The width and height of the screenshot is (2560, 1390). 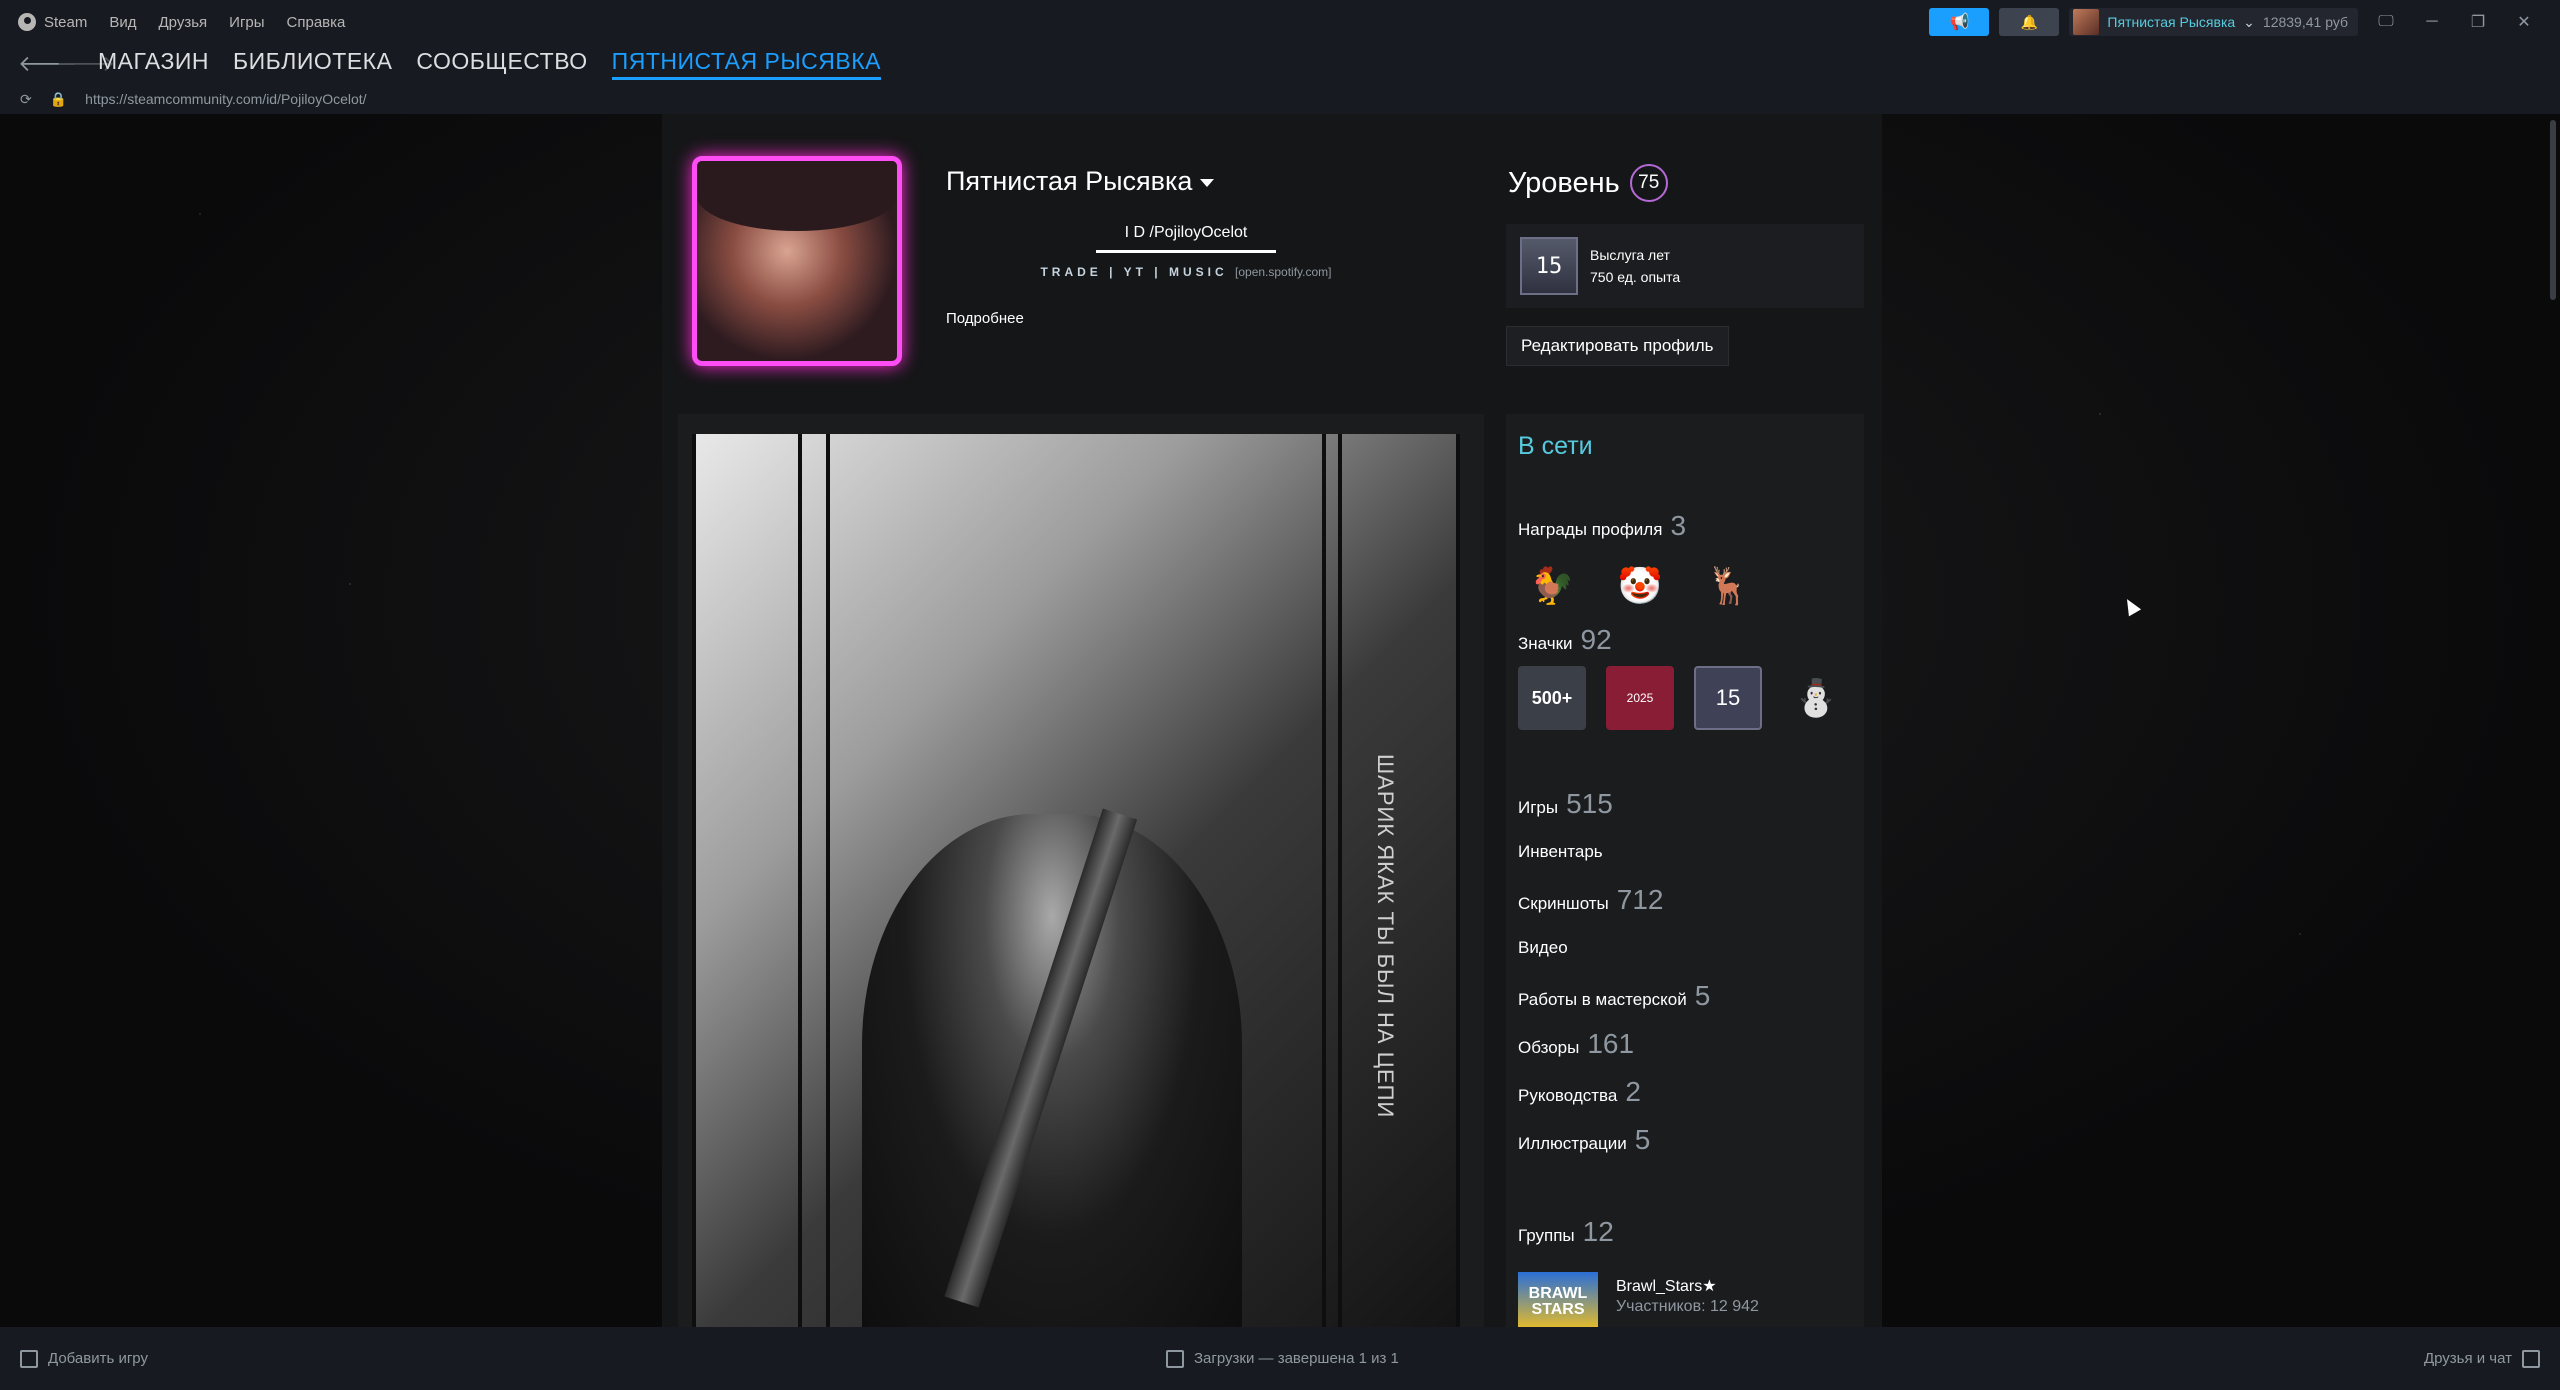 I want to click on friends-chat-label: Друзья и чат, so click(x=2467, y=1358).